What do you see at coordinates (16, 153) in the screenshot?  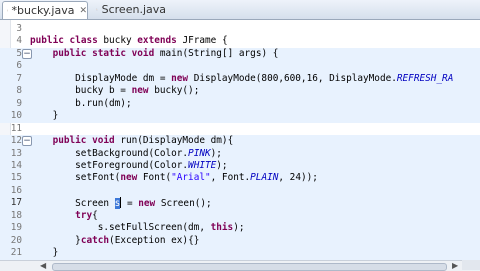 I see `line-number: 13` at bounding box center [16, 153].